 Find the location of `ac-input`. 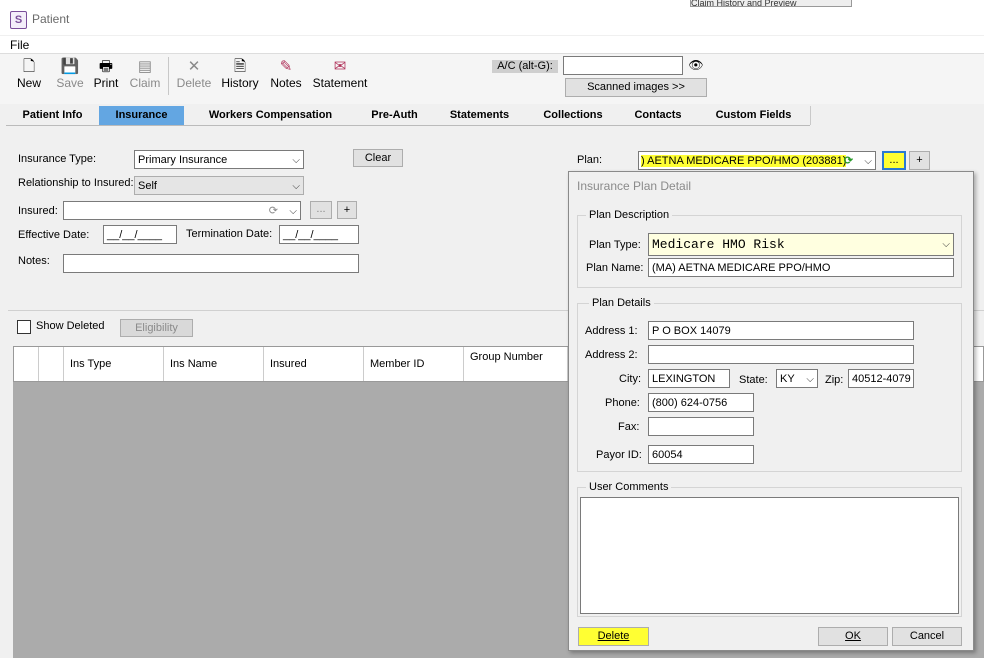

ac-input is located at coordinates (623, 65).